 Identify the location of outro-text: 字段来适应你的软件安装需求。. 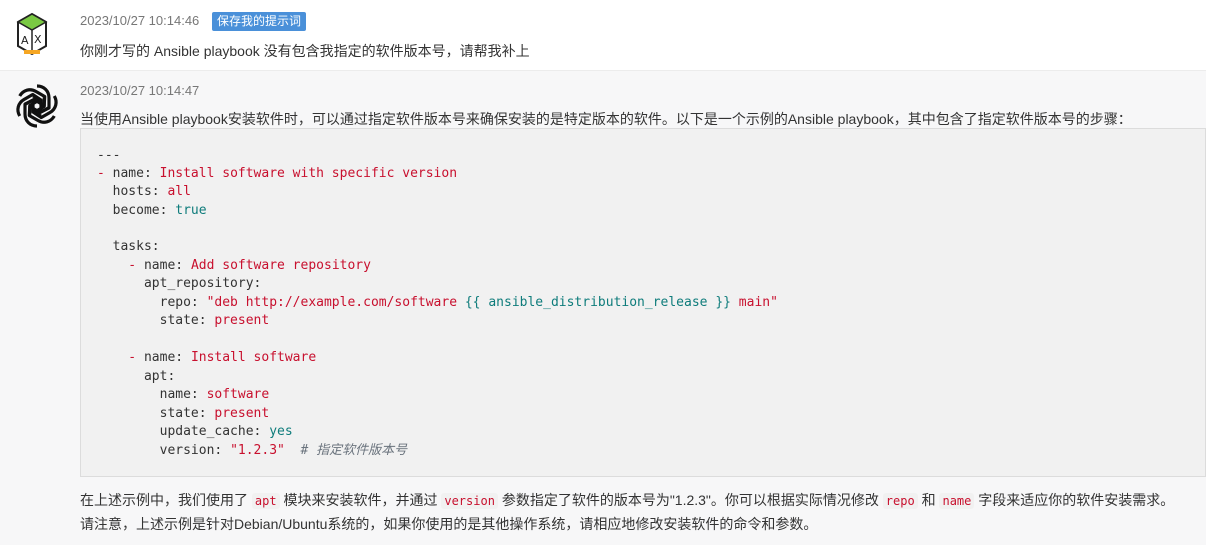
(1076, 500).